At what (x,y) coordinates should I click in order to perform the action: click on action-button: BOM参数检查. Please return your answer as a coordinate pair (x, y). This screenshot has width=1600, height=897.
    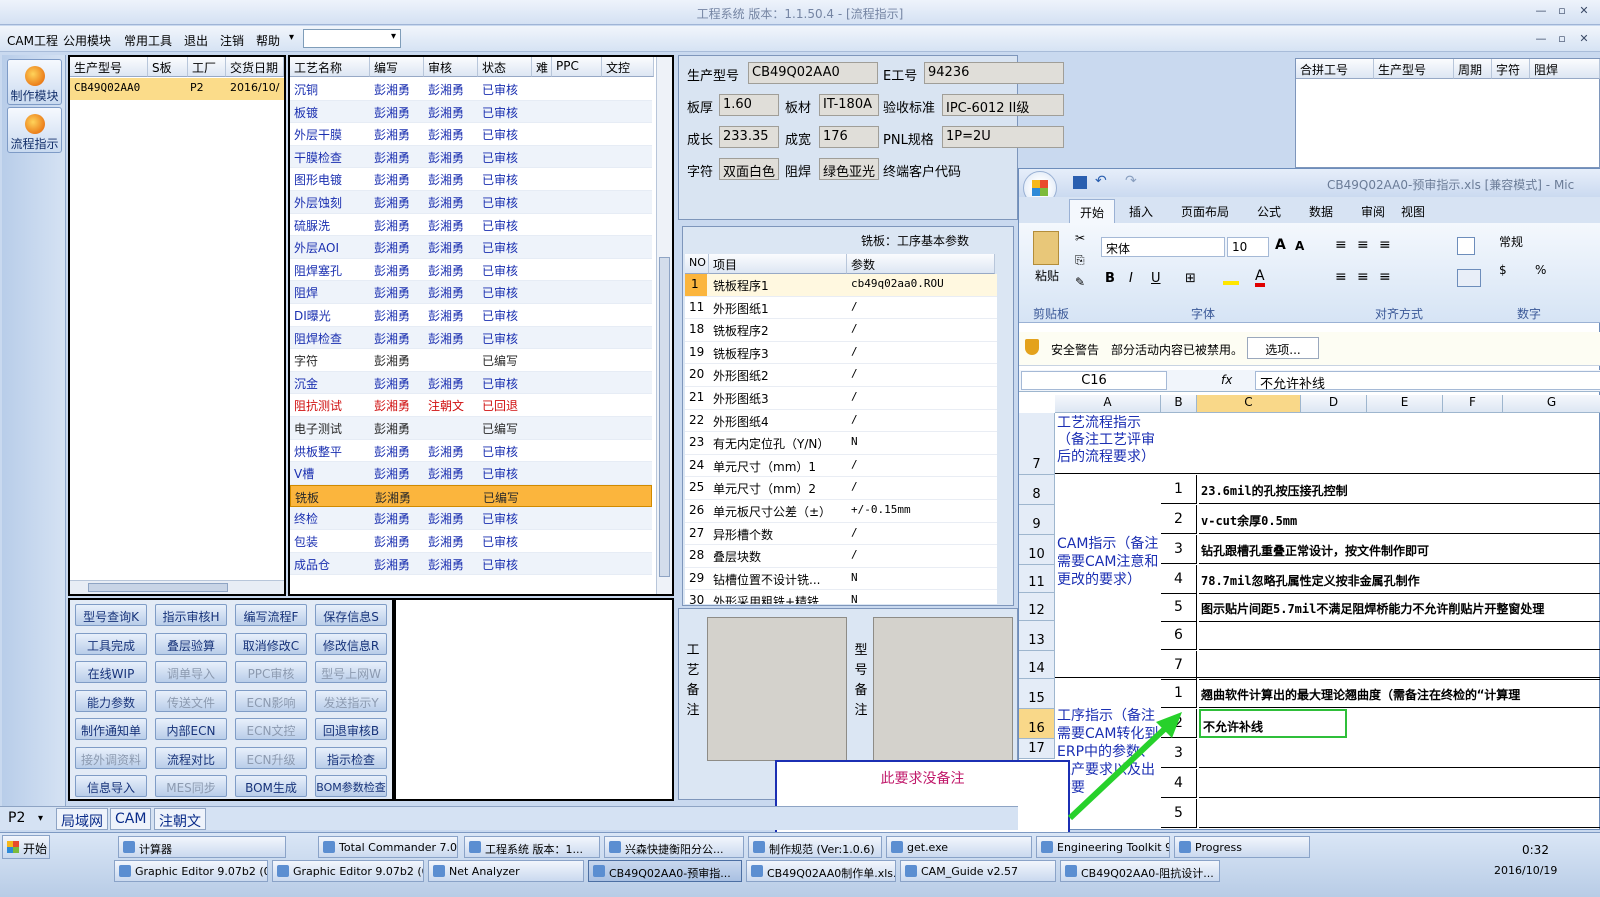
    Looking at the image, I should click on (351, 786).